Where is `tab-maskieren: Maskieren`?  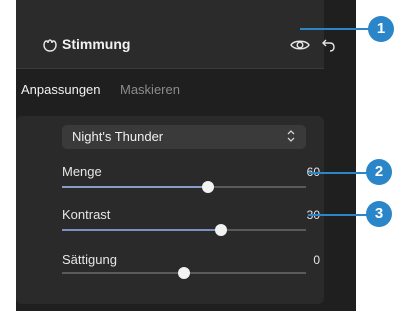
tab-maskieren: Maskieren is located at coordinates (150, 89).